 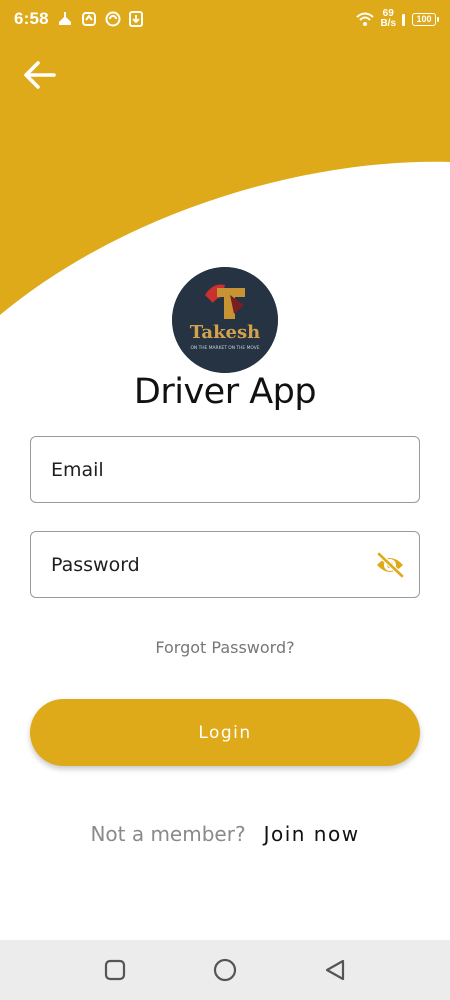 I want to click on email-field-container, so click(x=225, y=469).